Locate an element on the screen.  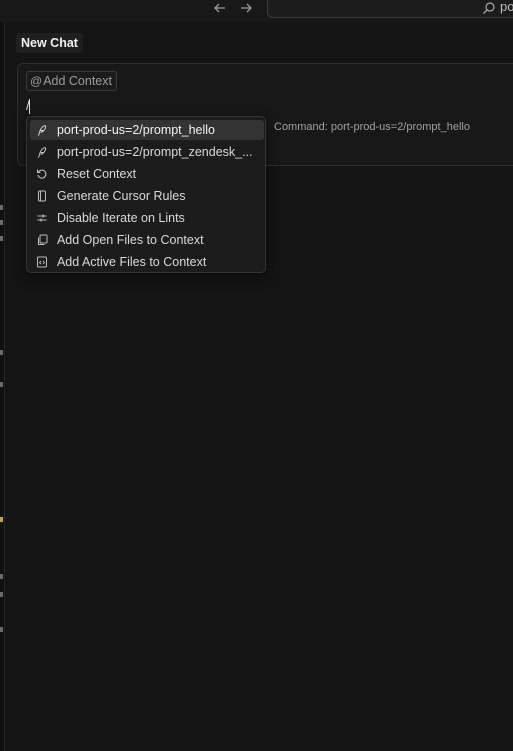
refresh-icon is located at coordinates (42, 174).